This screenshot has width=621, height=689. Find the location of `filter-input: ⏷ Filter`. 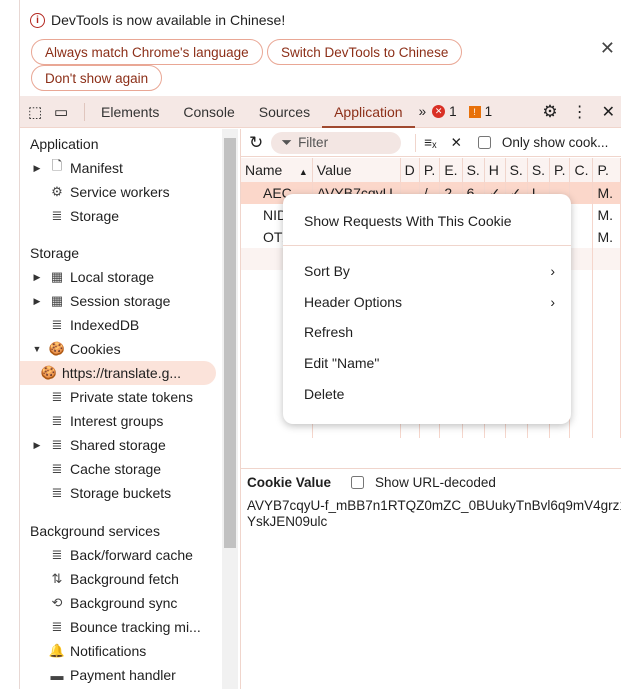

filter-input: ⏷ Filter is located at coordinates (336, 142).